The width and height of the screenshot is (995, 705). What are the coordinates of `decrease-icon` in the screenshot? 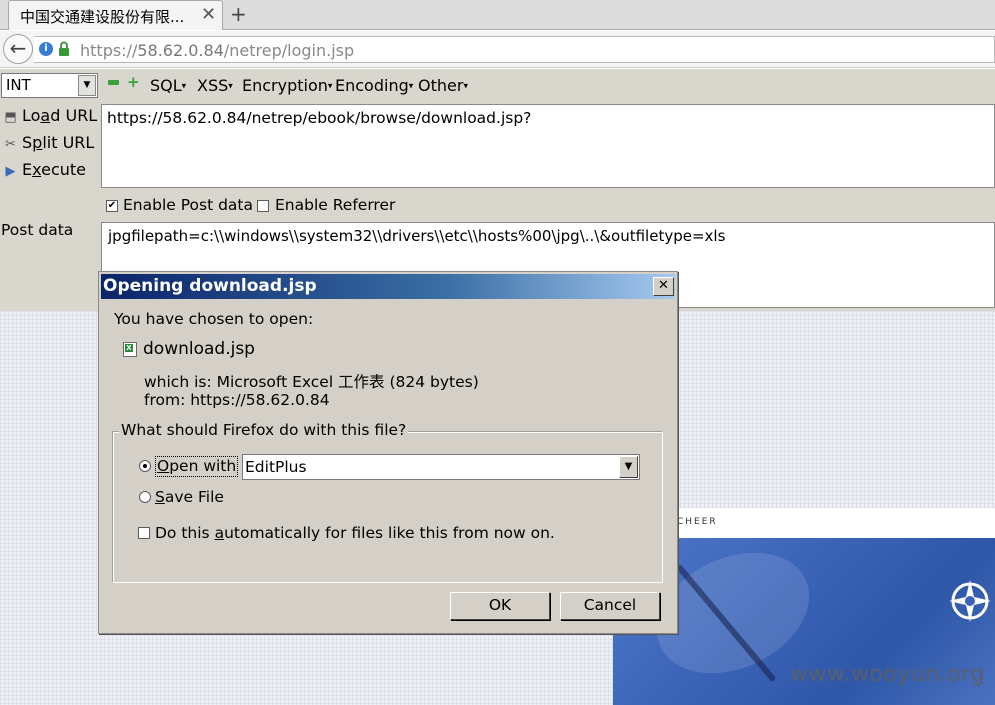 It's located at (113, 82).